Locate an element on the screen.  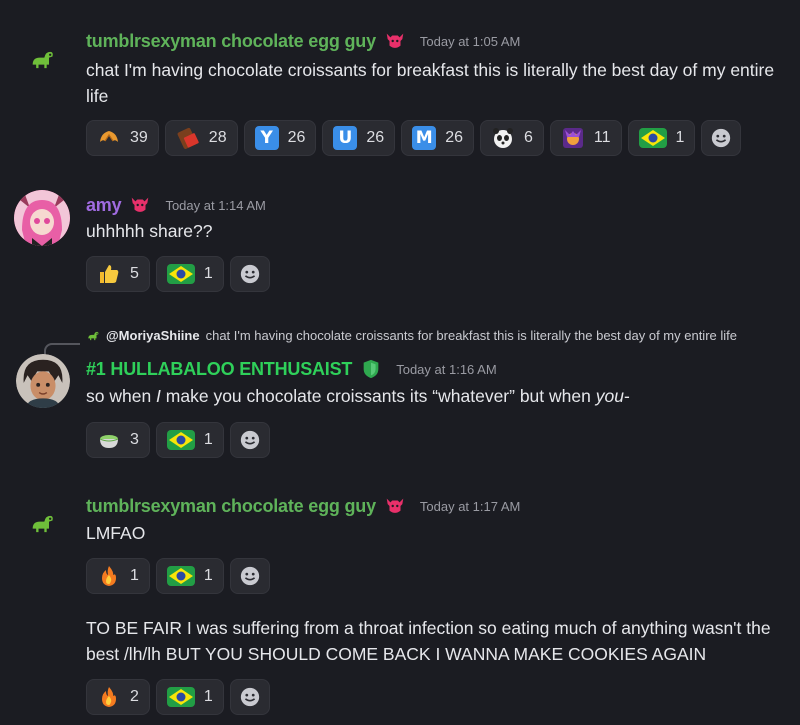
reaction-count: 6 is located at coordinates (528, 137).